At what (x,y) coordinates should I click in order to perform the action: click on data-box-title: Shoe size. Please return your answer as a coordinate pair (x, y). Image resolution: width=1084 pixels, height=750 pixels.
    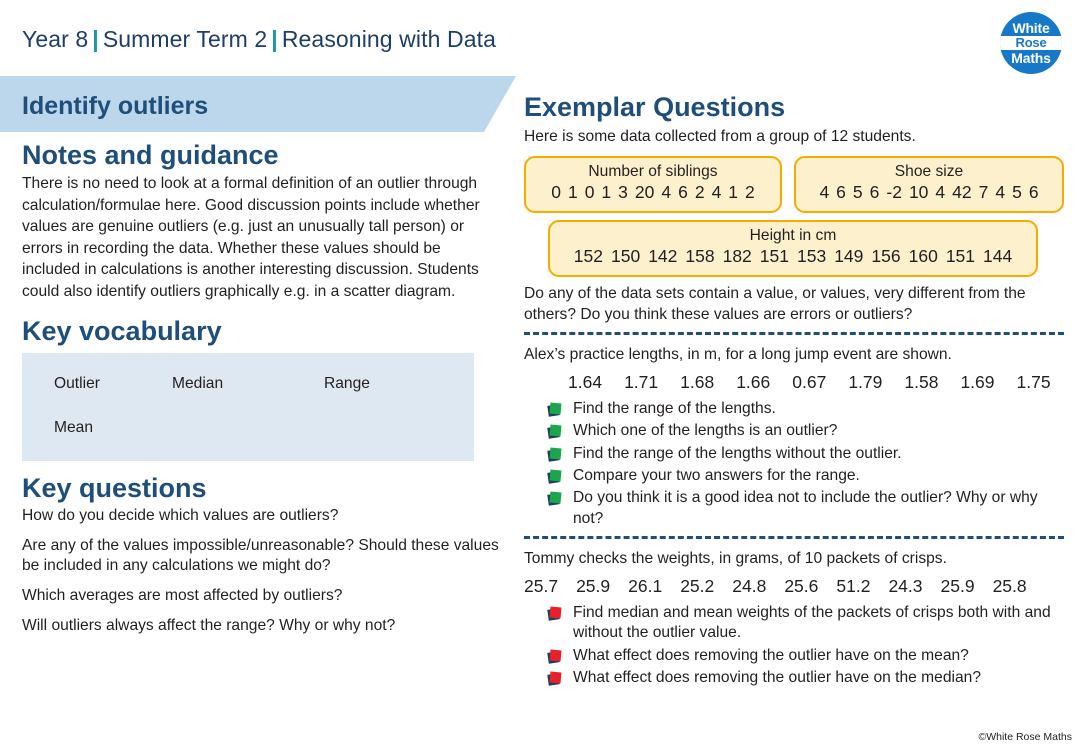
    Looking at the image, I should click on (929, 172).